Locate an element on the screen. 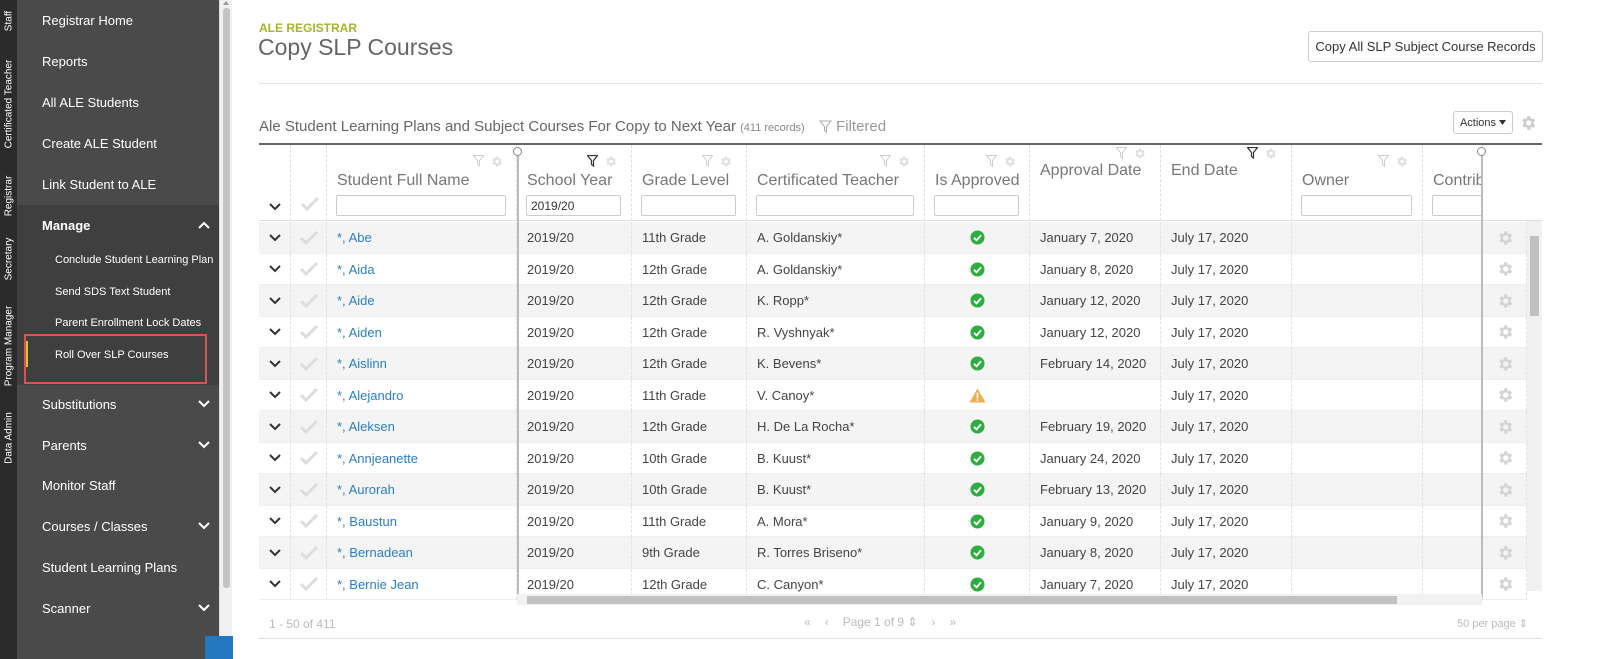 The height and width of the screenshot is (659, 1600). student-name-link: *, Bernie Jean is located at coordinates (422, 584).